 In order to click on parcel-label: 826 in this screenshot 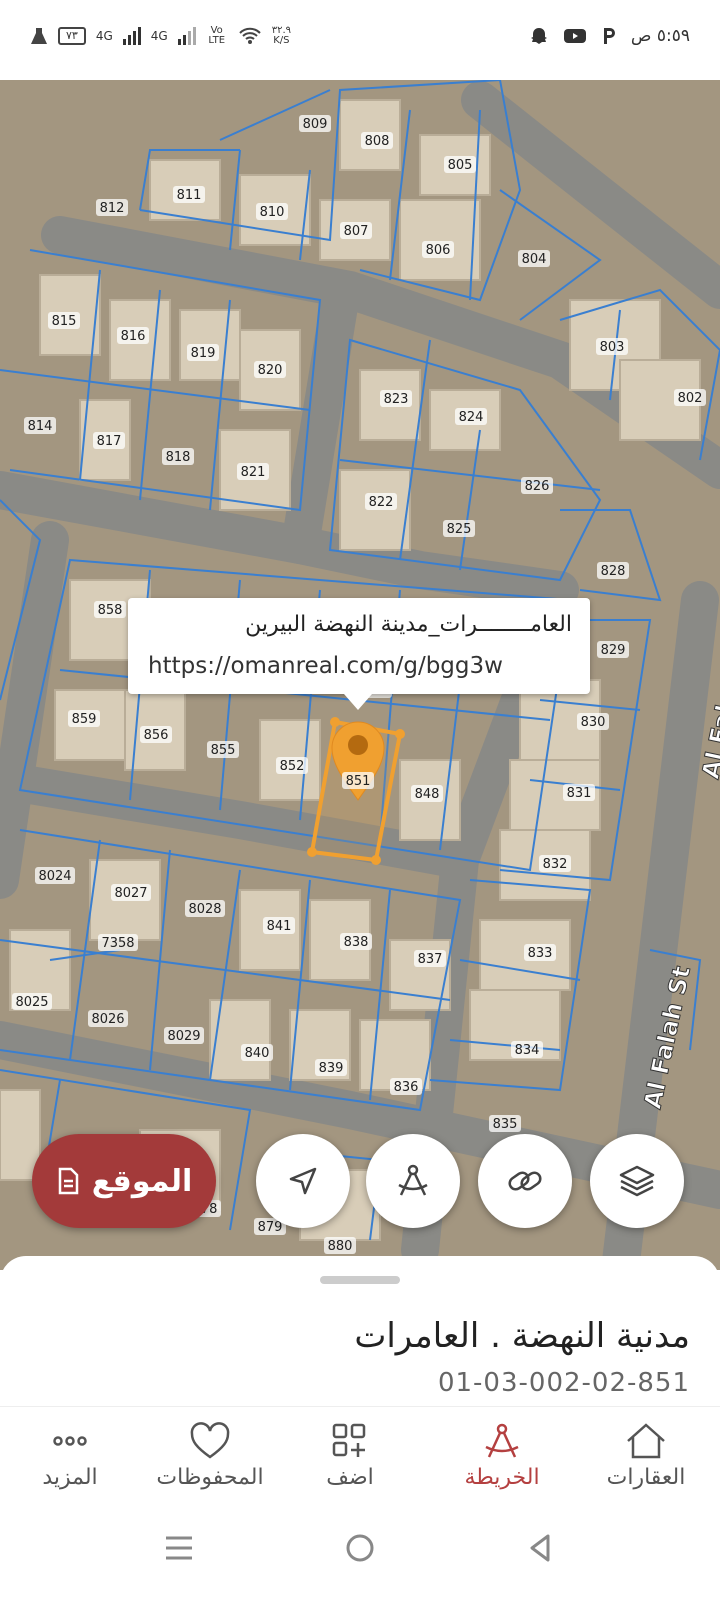, I will do `click(537, 486)`.